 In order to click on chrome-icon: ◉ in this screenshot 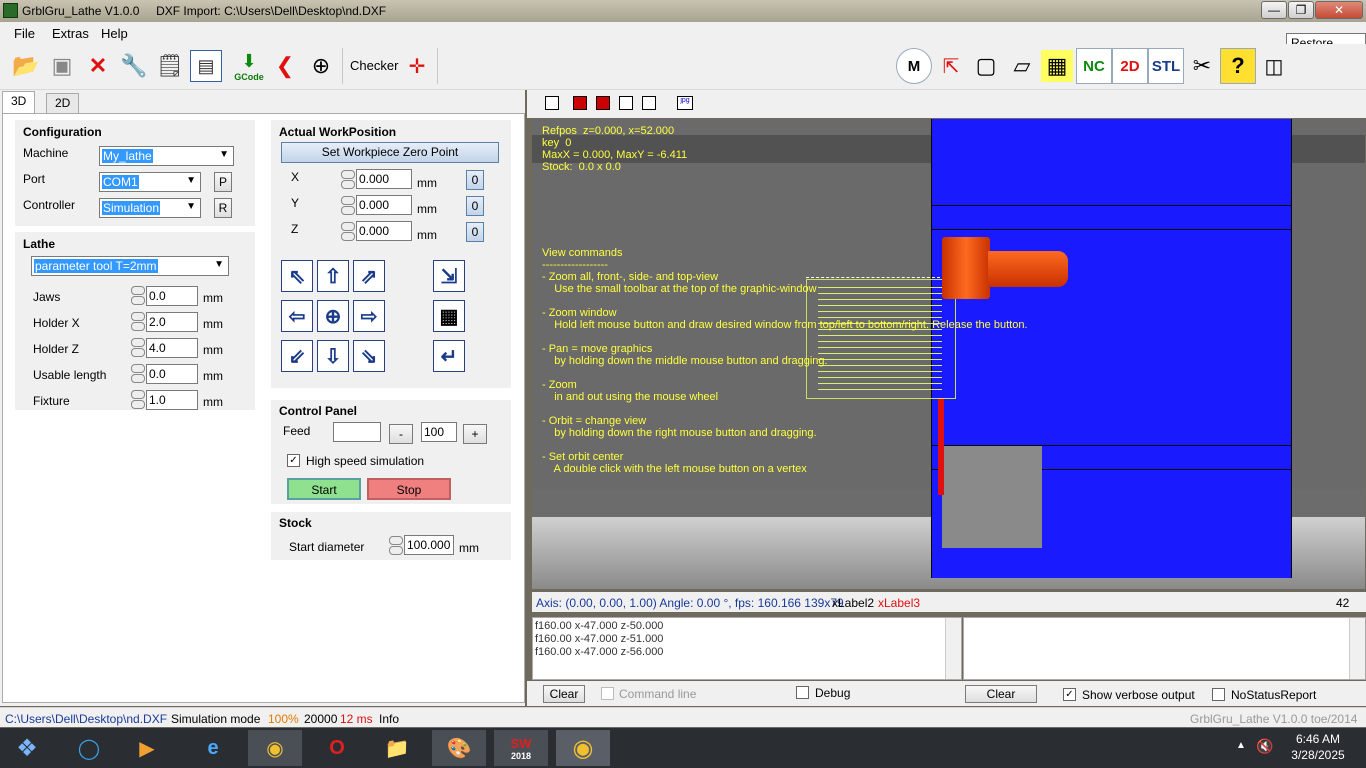, I will do `click(275, 748)`.